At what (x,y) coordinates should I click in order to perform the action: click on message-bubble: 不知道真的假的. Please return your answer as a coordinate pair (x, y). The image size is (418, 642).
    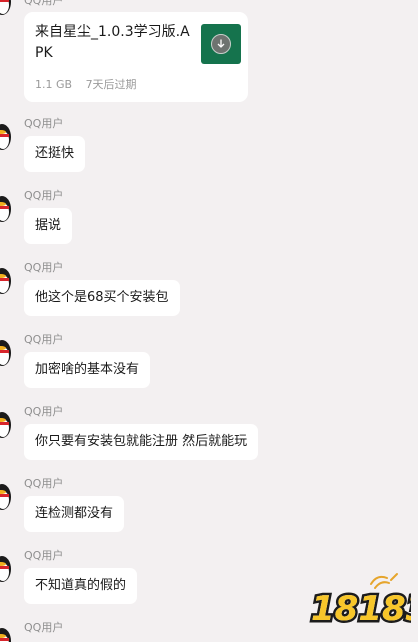
    Looking at the image, I should click on (81, 586).